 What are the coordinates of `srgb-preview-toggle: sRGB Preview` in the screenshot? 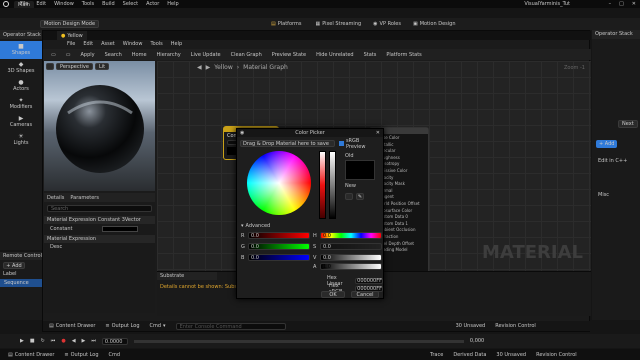 It's located at (359, 144).